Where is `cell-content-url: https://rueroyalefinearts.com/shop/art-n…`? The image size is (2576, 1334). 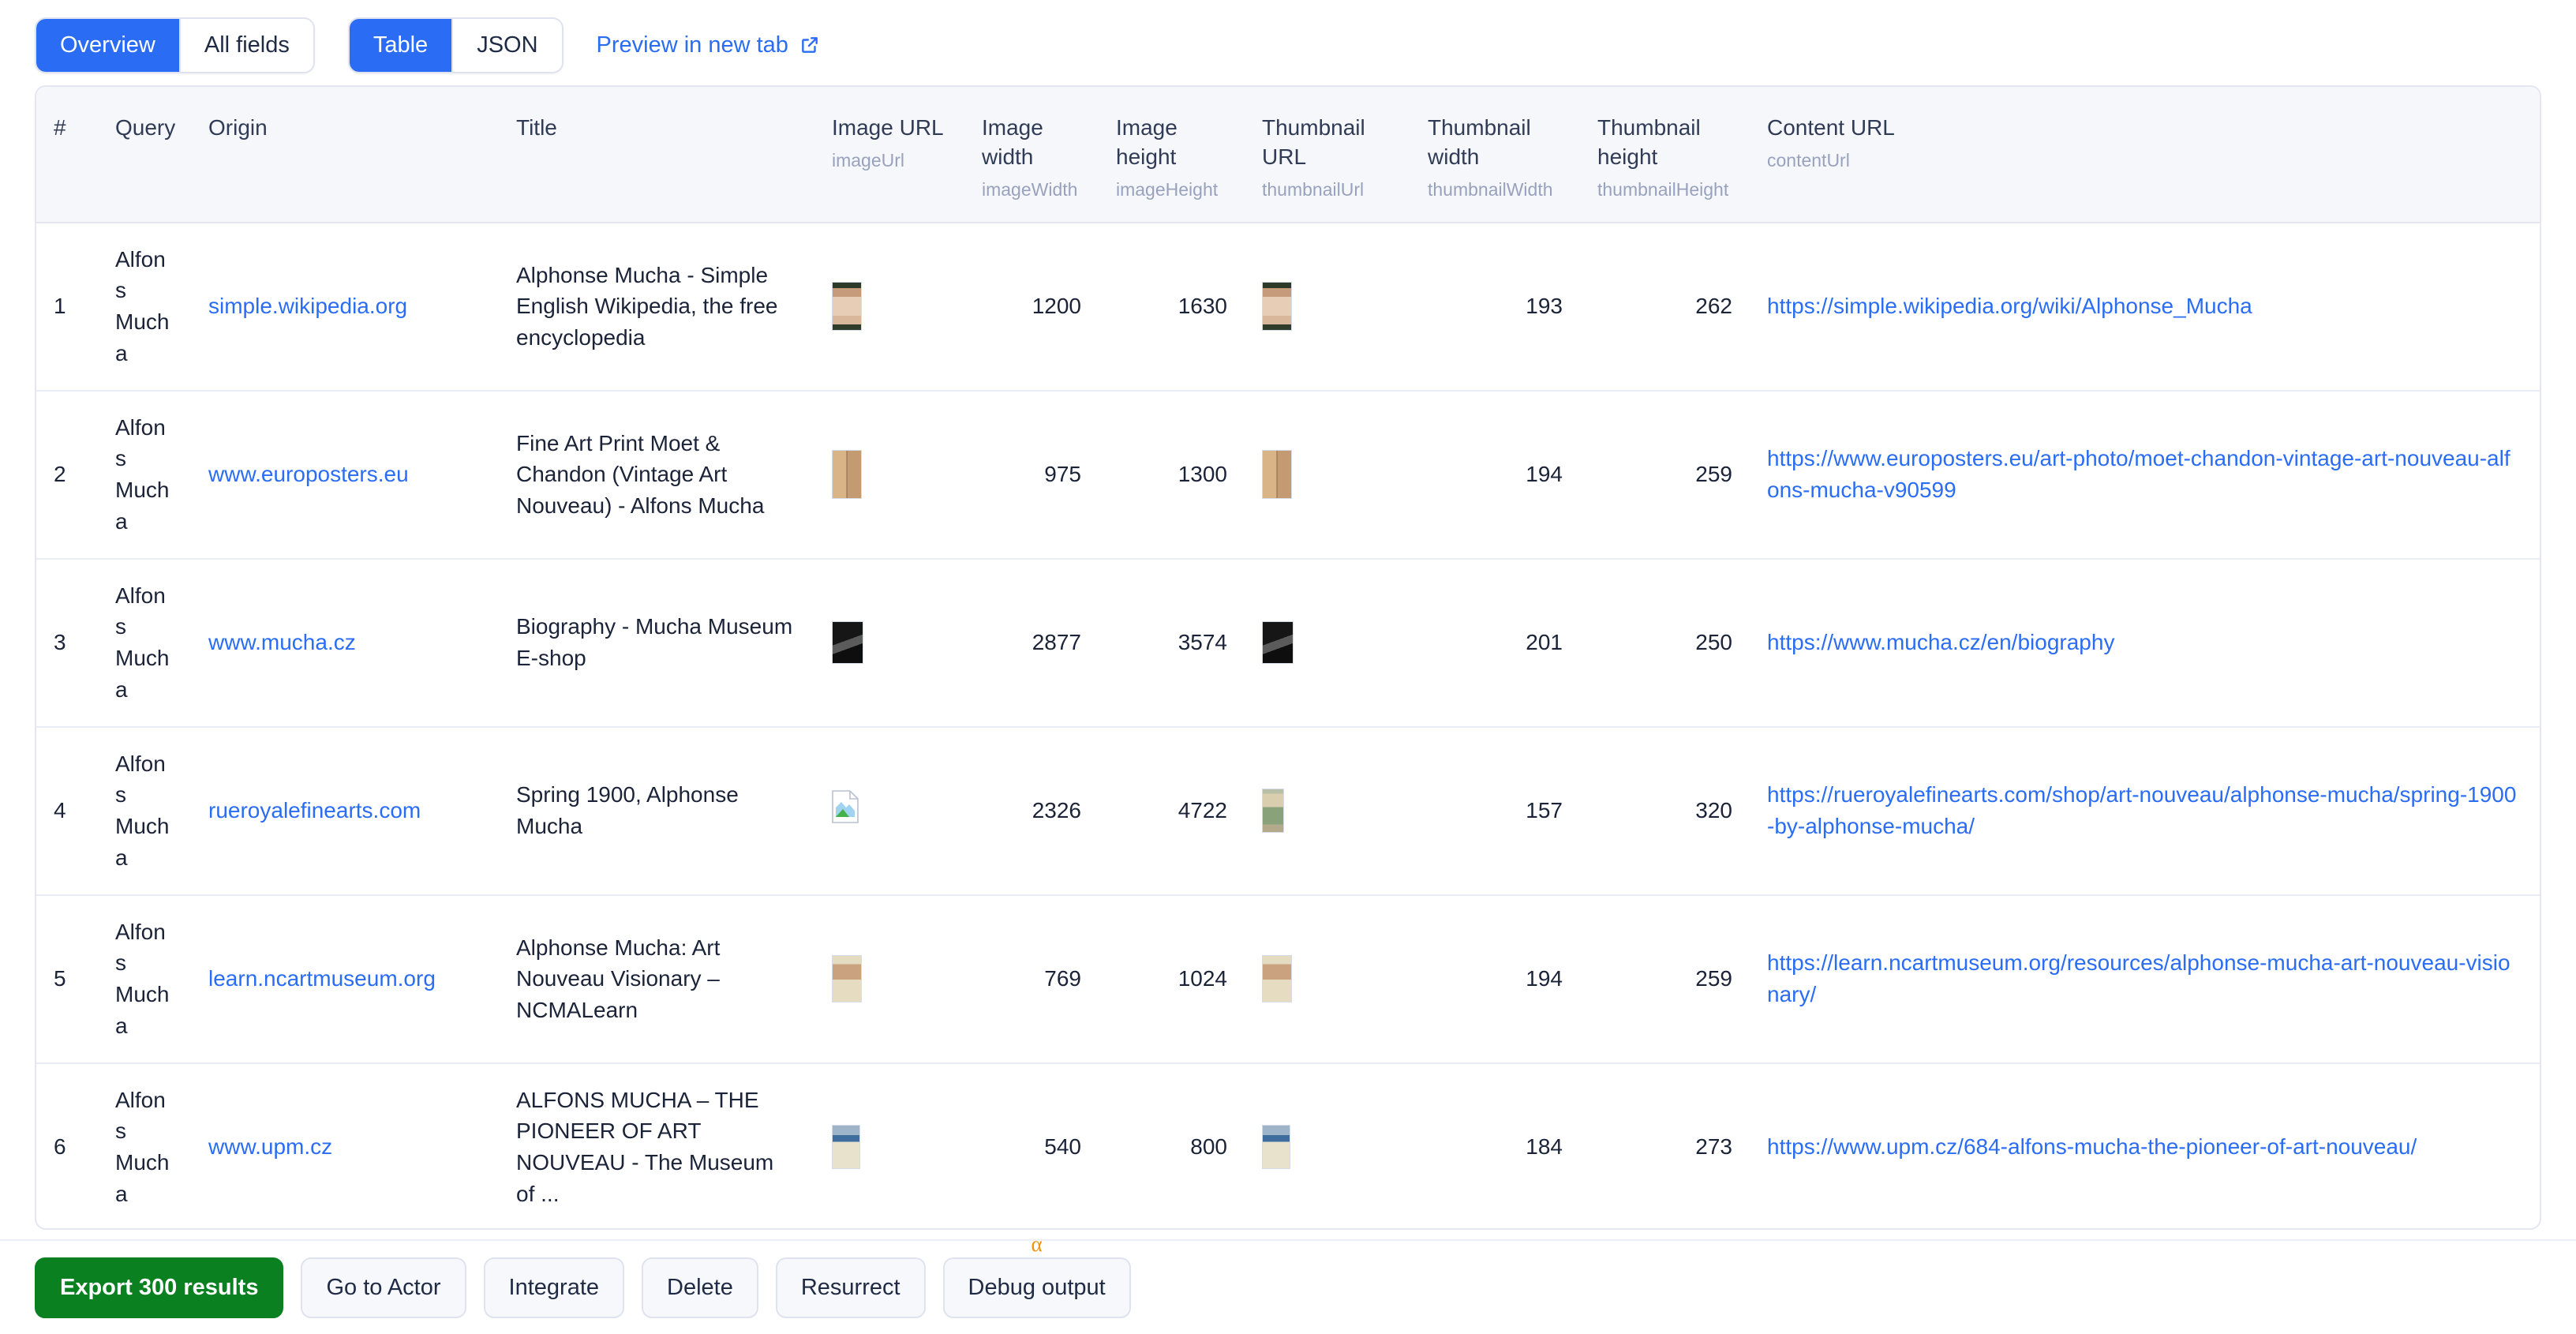 cell-content-url: https://rueroyalefinearts.com/shop/art-n… is located at coordinates (2145, 811).